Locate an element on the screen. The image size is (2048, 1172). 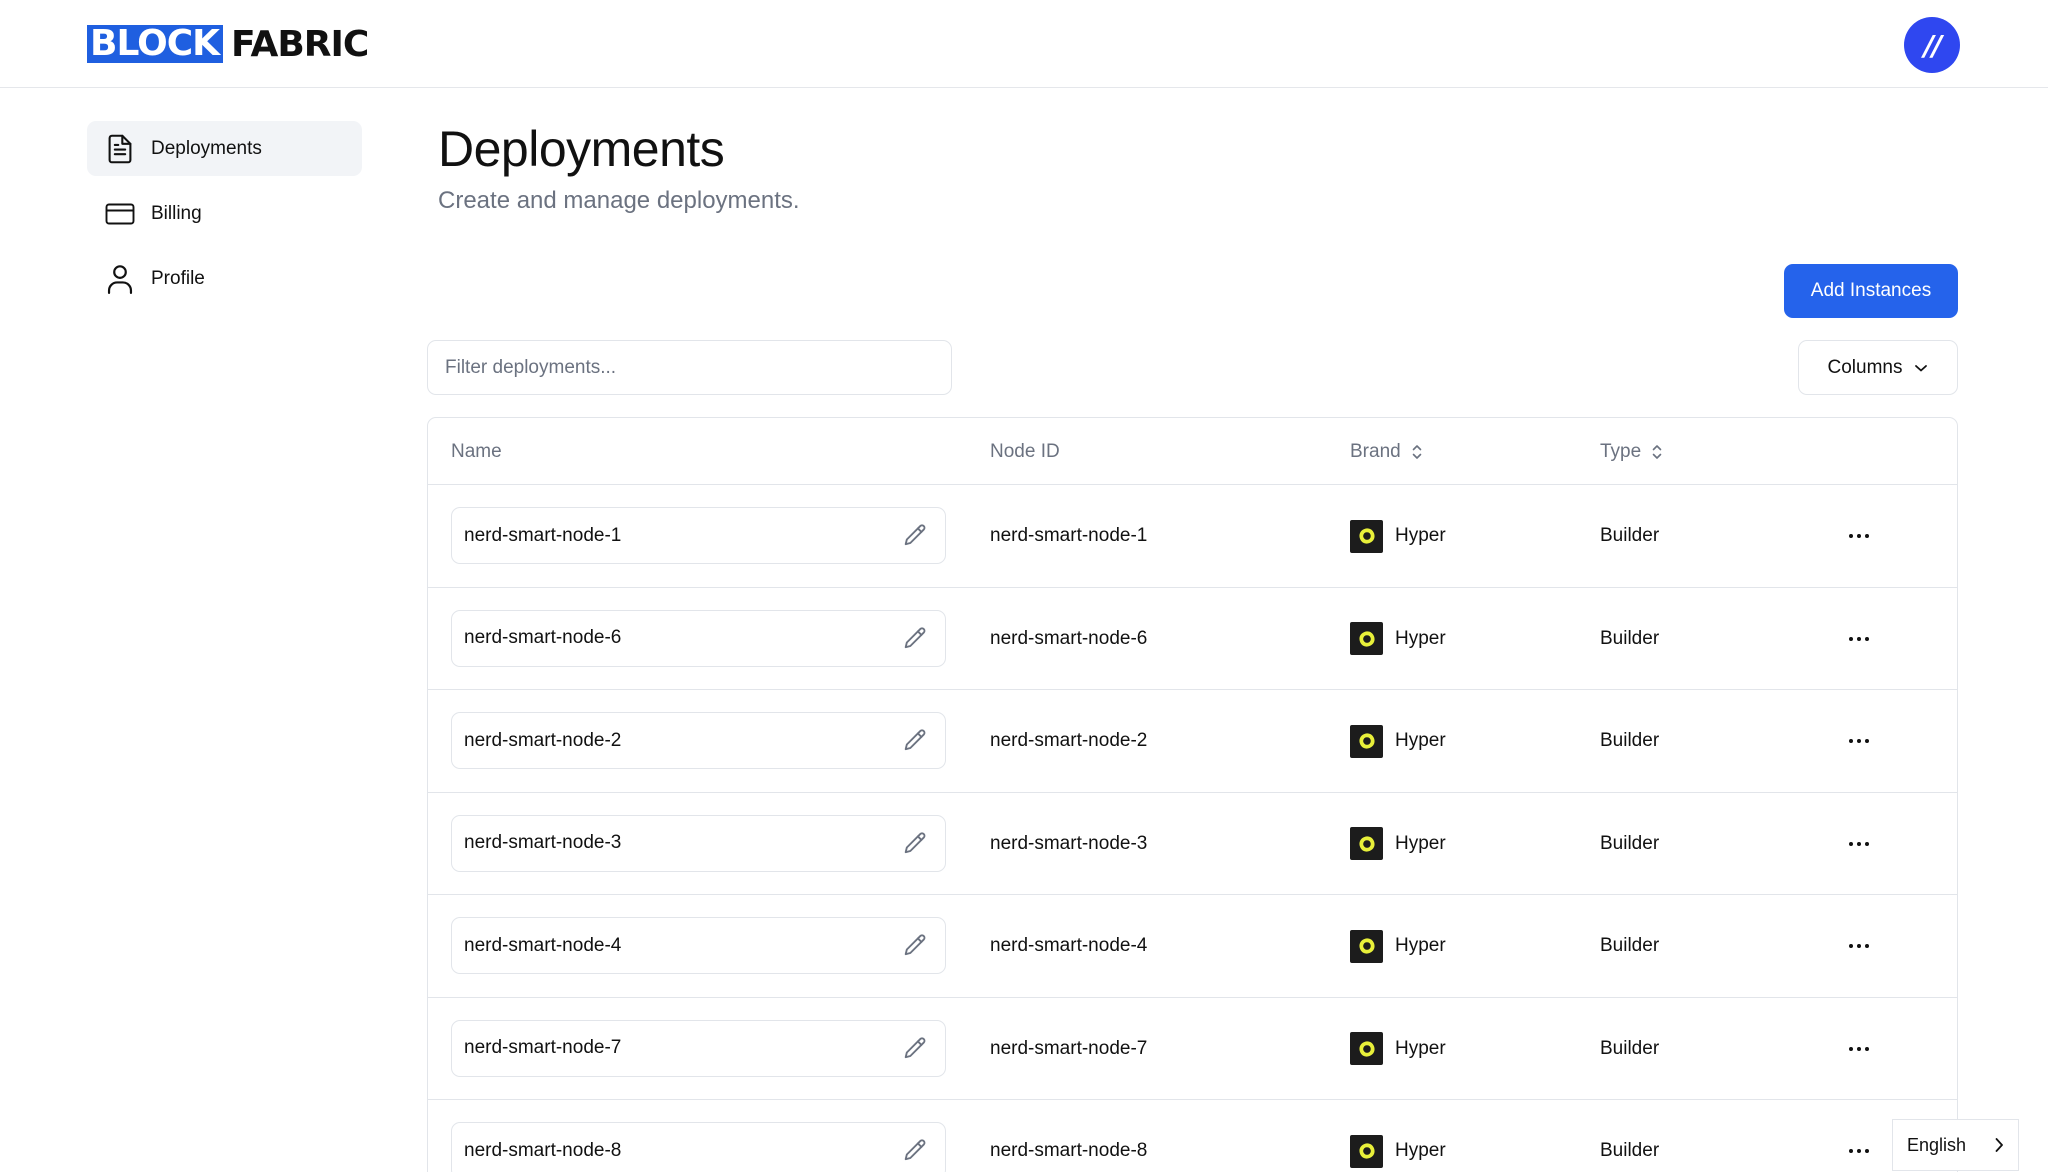
deployment-name: nerd-smart-node-8 is located at coordinates (543, 1150).